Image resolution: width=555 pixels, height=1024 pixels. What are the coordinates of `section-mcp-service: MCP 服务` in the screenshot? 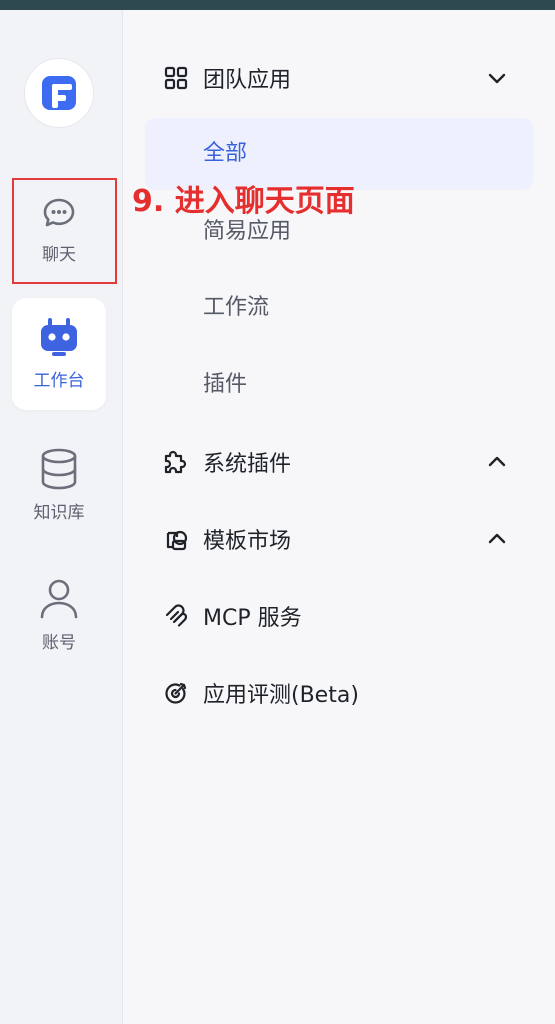 It's located at (339, 616).